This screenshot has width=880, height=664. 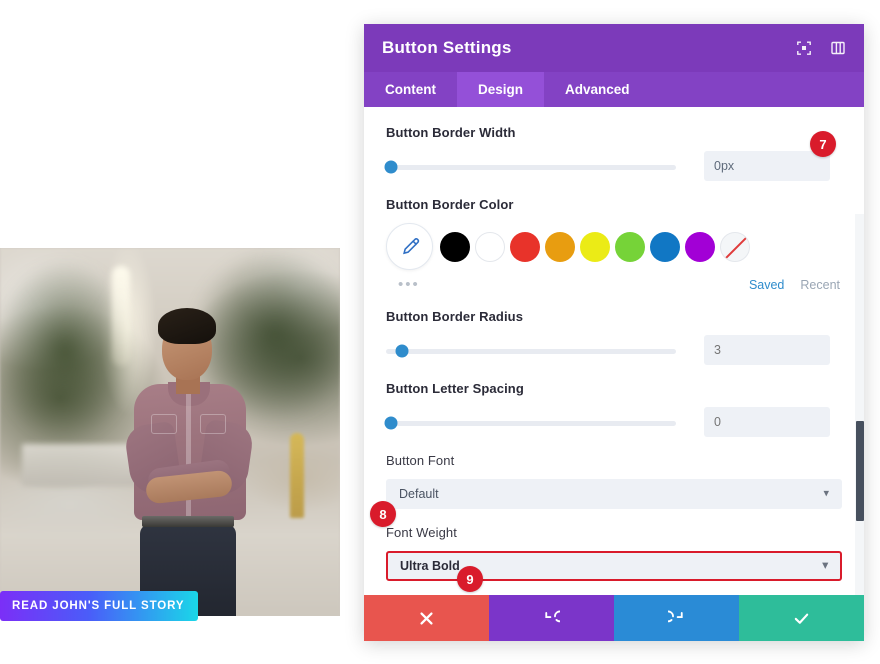 I want to click on saved-colors-link: Saved, so click(x=766, y=285).